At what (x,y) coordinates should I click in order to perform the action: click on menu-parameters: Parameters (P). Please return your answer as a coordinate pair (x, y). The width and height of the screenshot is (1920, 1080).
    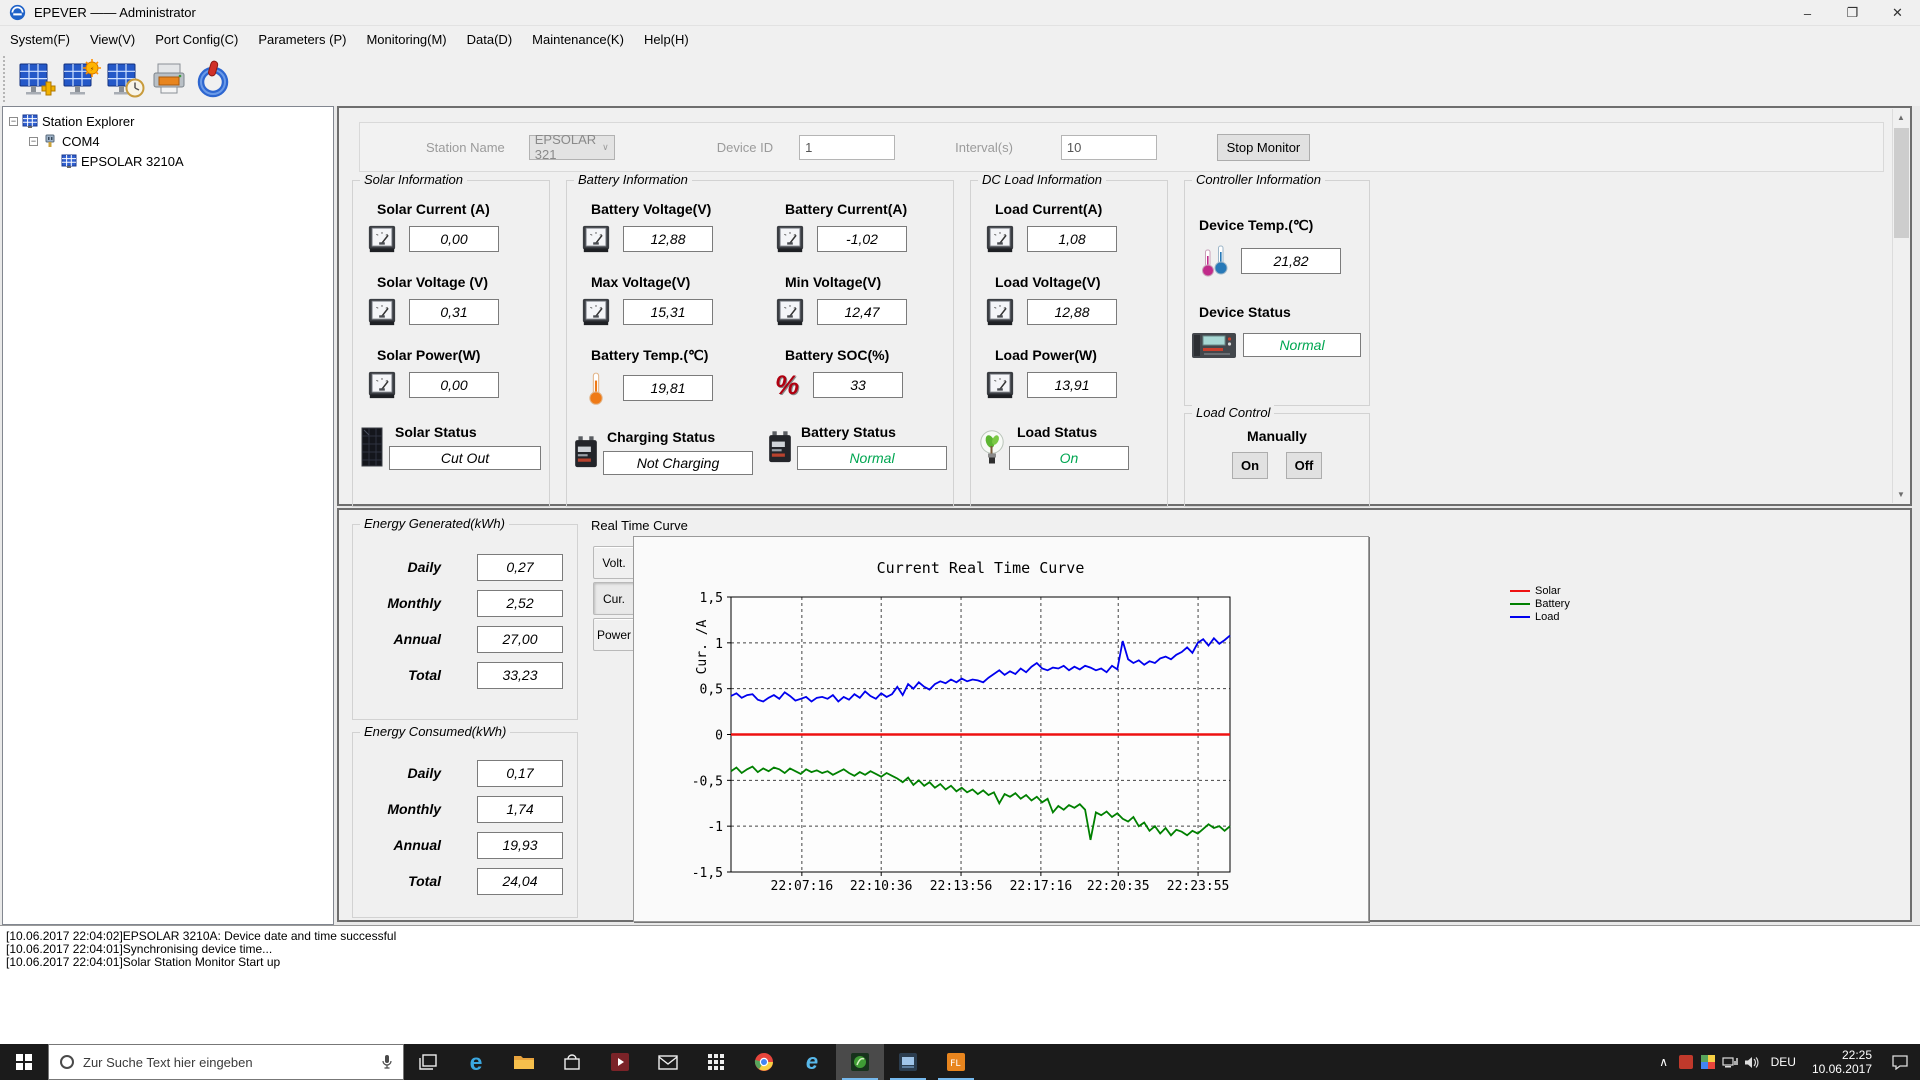
    Looking at the image, I should click on (302, 39).